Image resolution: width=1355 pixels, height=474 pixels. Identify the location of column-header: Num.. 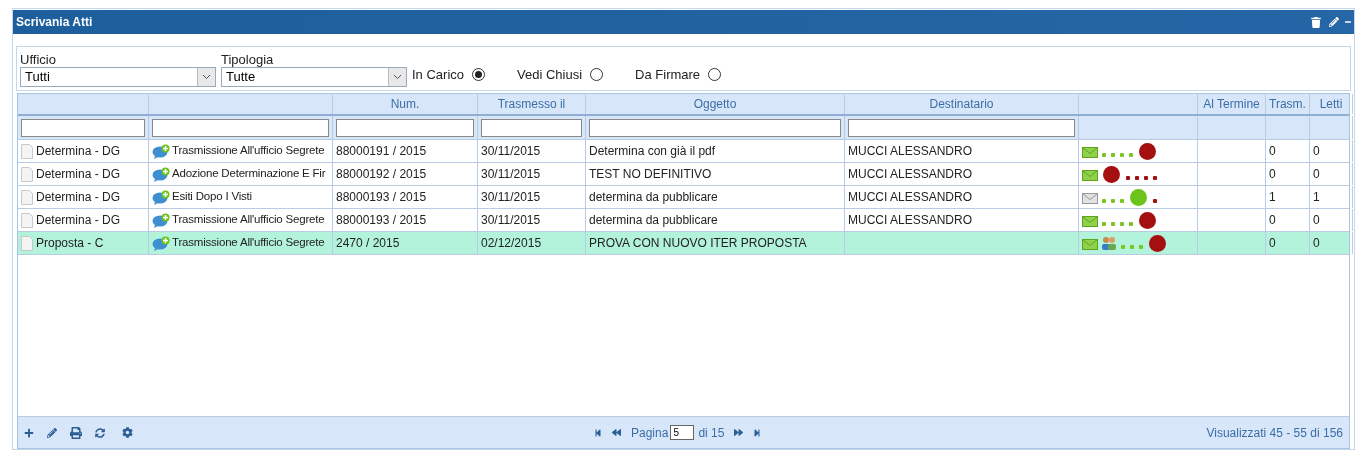
(405, 104).